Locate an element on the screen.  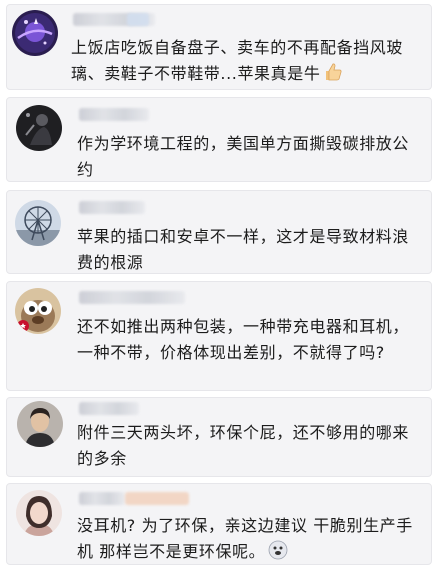
comment-card-5: 附件三天两头坏，环保个屁，还不够用的哪来的多余 is located at coordinates (219, 437).